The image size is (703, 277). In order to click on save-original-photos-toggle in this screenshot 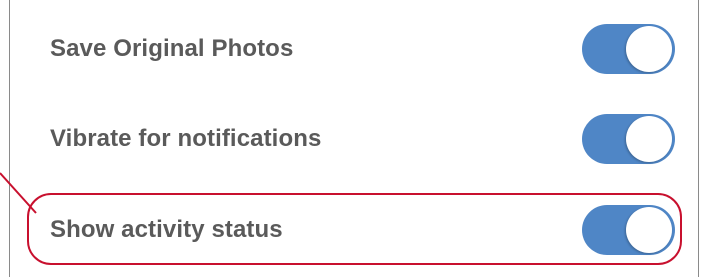, I will do `click(628, 49)`.